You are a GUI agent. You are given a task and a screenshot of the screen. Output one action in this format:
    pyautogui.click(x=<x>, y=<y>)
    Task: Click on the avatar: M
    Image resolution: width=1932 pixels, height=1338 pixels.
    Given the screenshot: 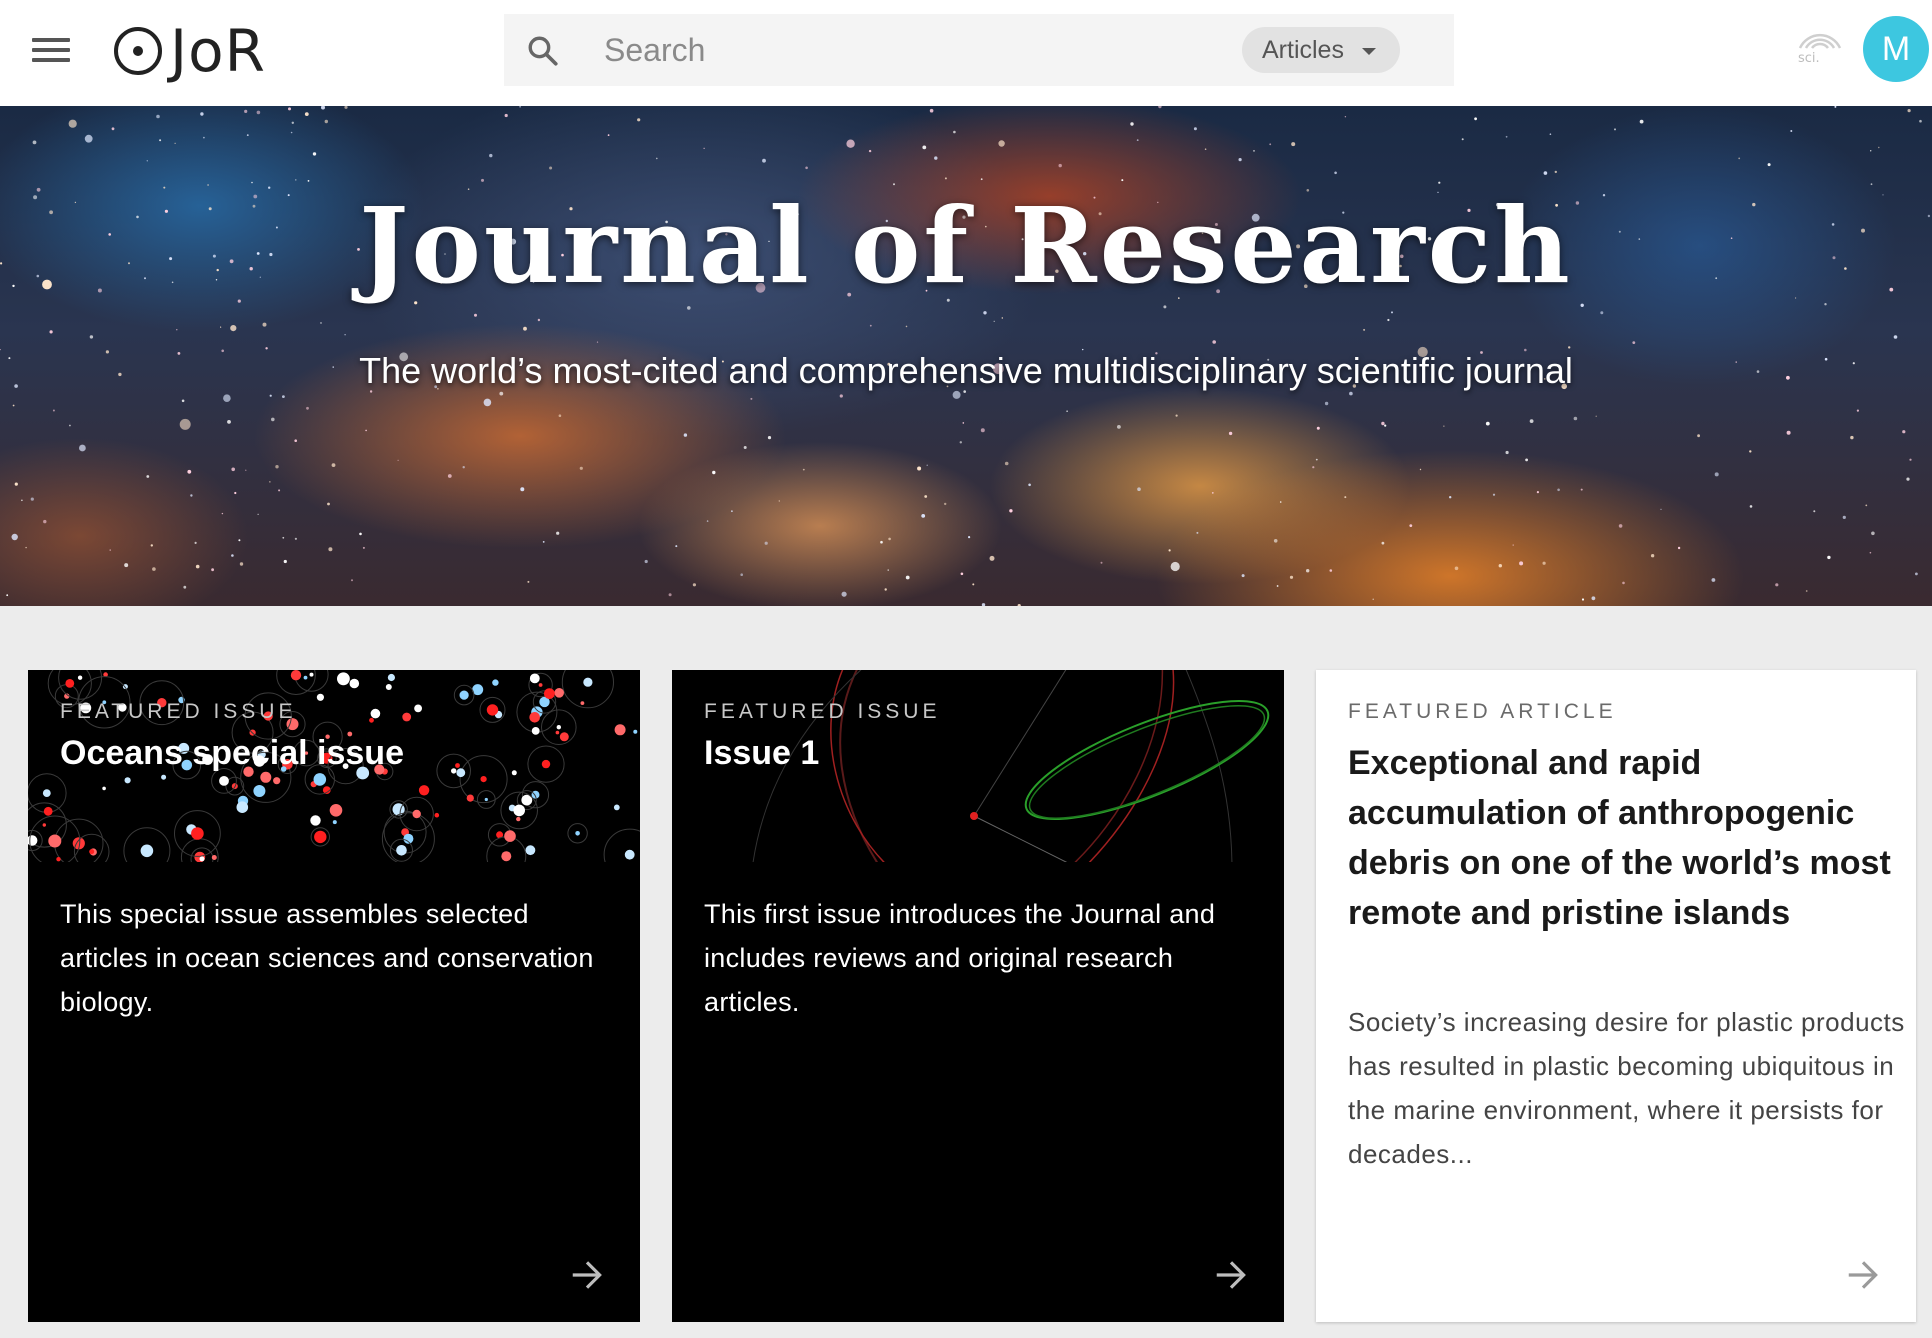 What is the action you would take?
    pyautogui.click(x=1896, y=49)
    